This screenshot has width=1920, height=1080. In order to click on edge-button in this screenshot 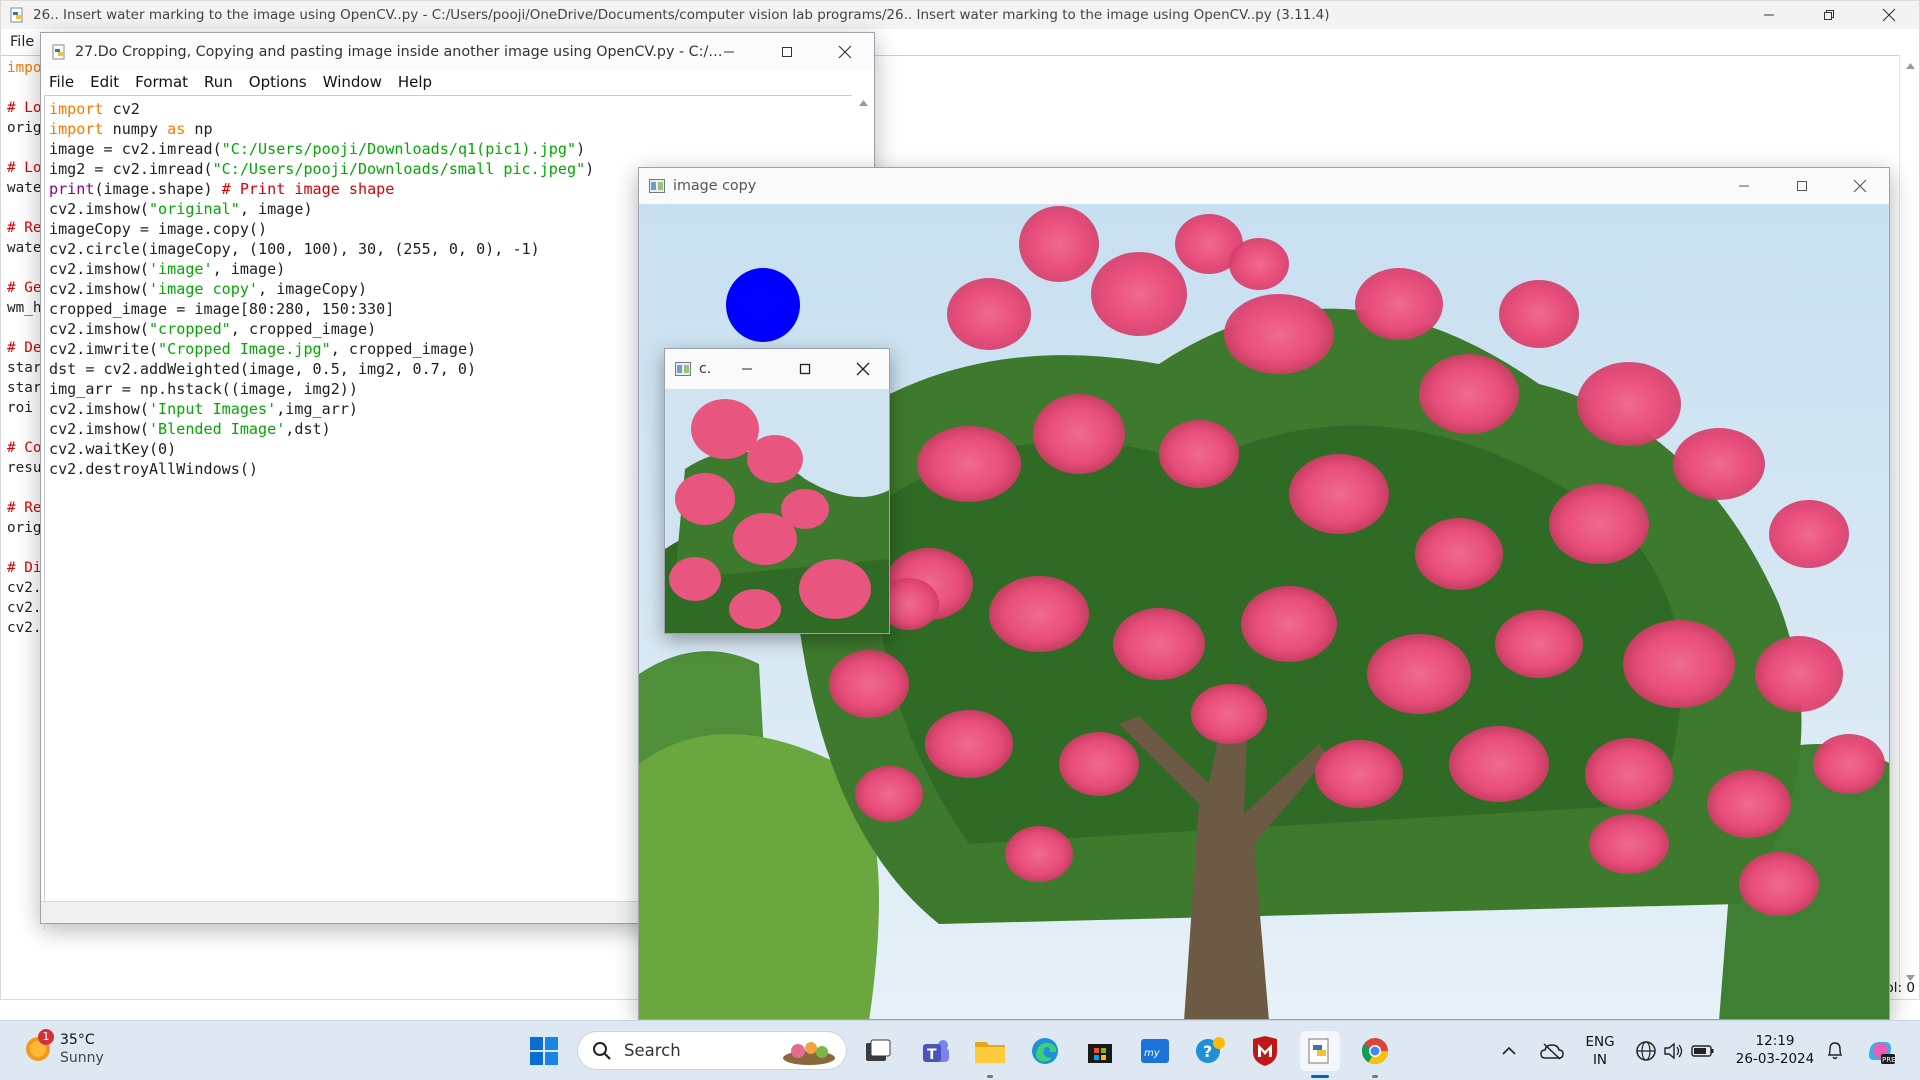, I will do `click(1045, 1051)`.